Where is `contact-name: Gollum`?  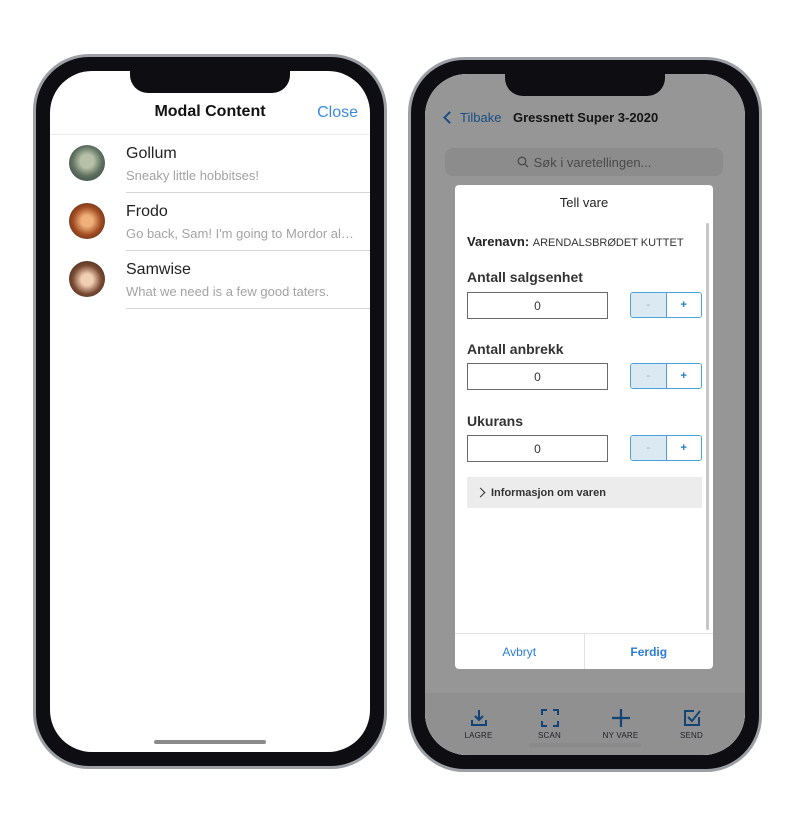 contact-name: Gollum is located at coordinates (151, 153).